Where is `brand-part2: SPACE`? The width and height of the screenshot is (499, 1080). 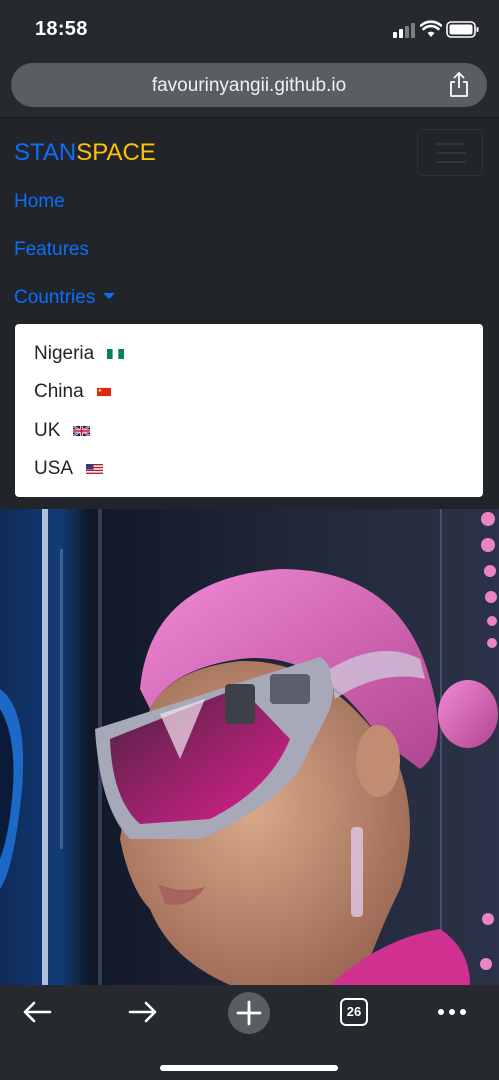 brand-part2: SPACE is located at coordinates (116, 152).